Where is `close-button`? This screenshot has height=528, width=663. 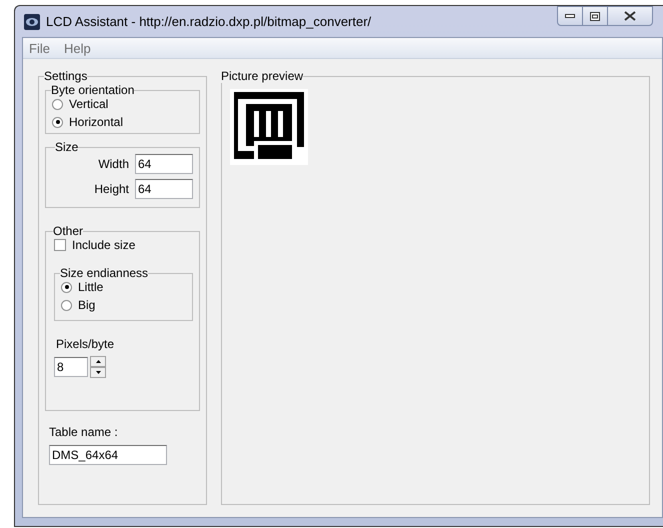 close-button is located at coordinates (630, 16).